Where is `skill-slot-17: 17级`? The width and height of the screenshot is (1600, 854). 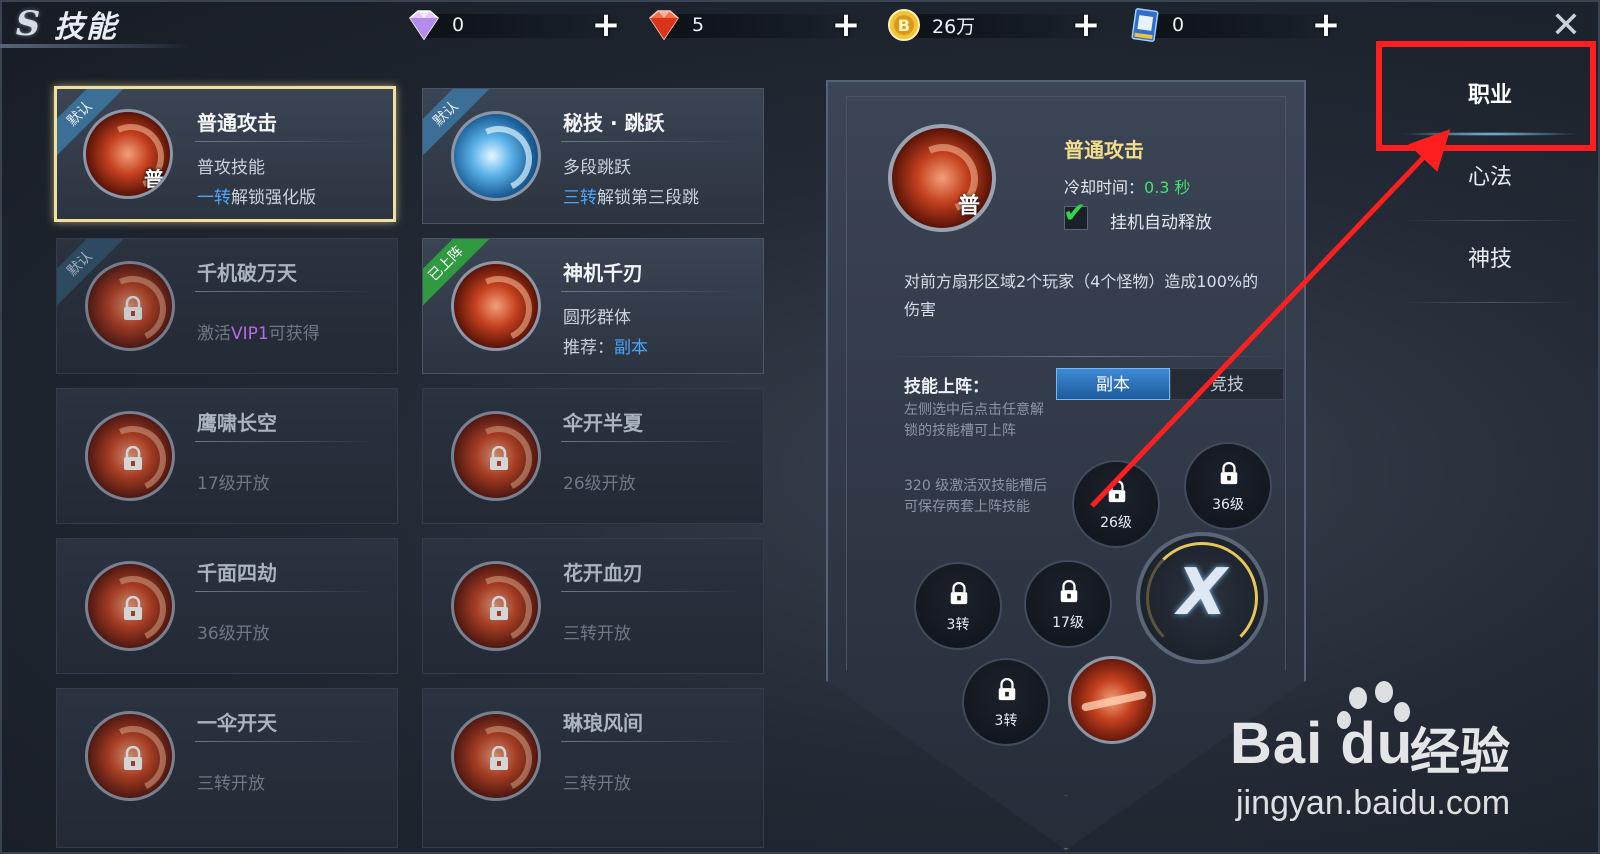 skill-slot-17: 17级 is located at coordinates (1068, 604).